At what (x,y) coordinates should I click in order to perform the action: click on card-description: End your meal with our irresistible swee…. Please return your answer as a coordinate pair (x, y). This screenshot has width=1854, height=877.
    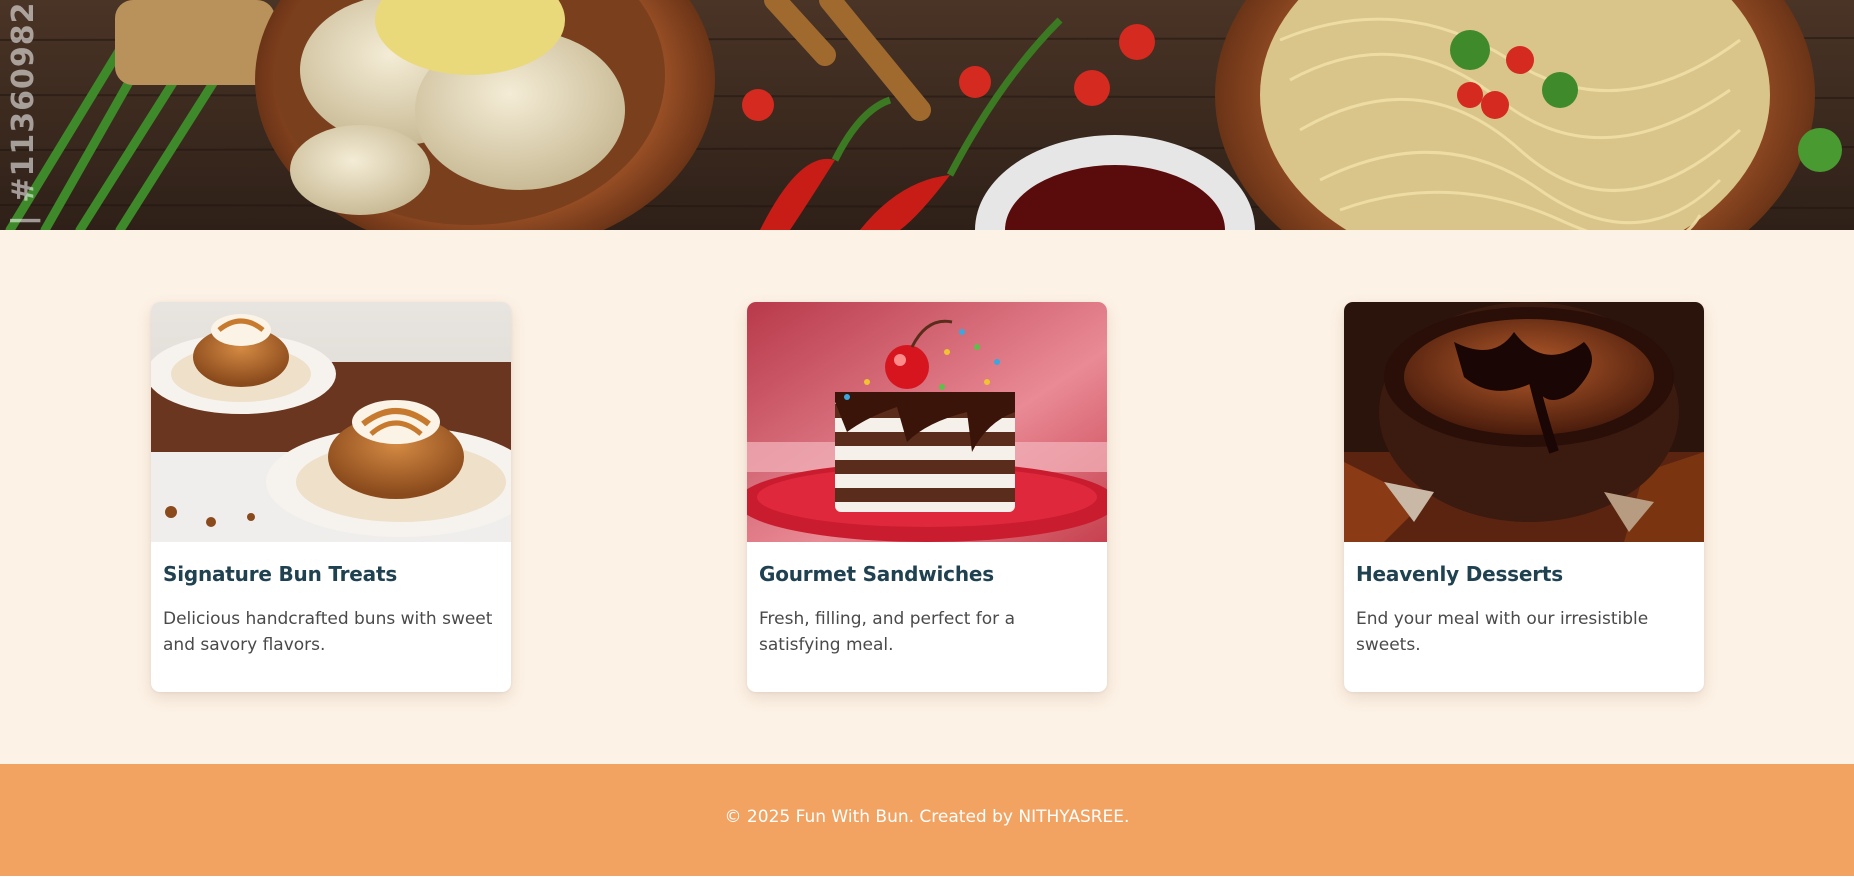
    Looking at the image, I should click on (1502, 632).